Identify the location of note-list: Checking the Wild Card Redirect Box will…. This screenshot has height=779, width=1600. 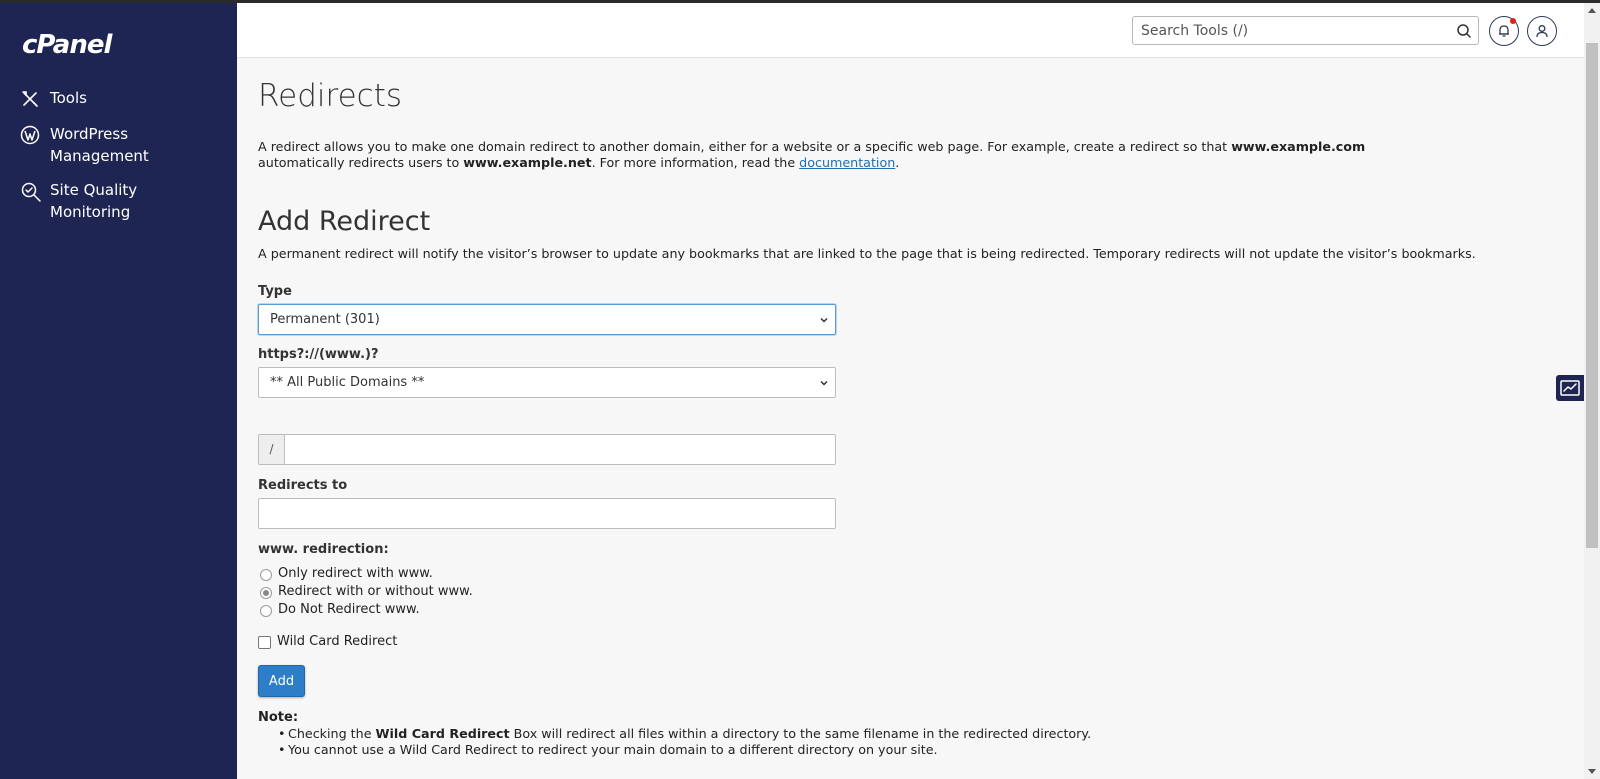
(684, 742).